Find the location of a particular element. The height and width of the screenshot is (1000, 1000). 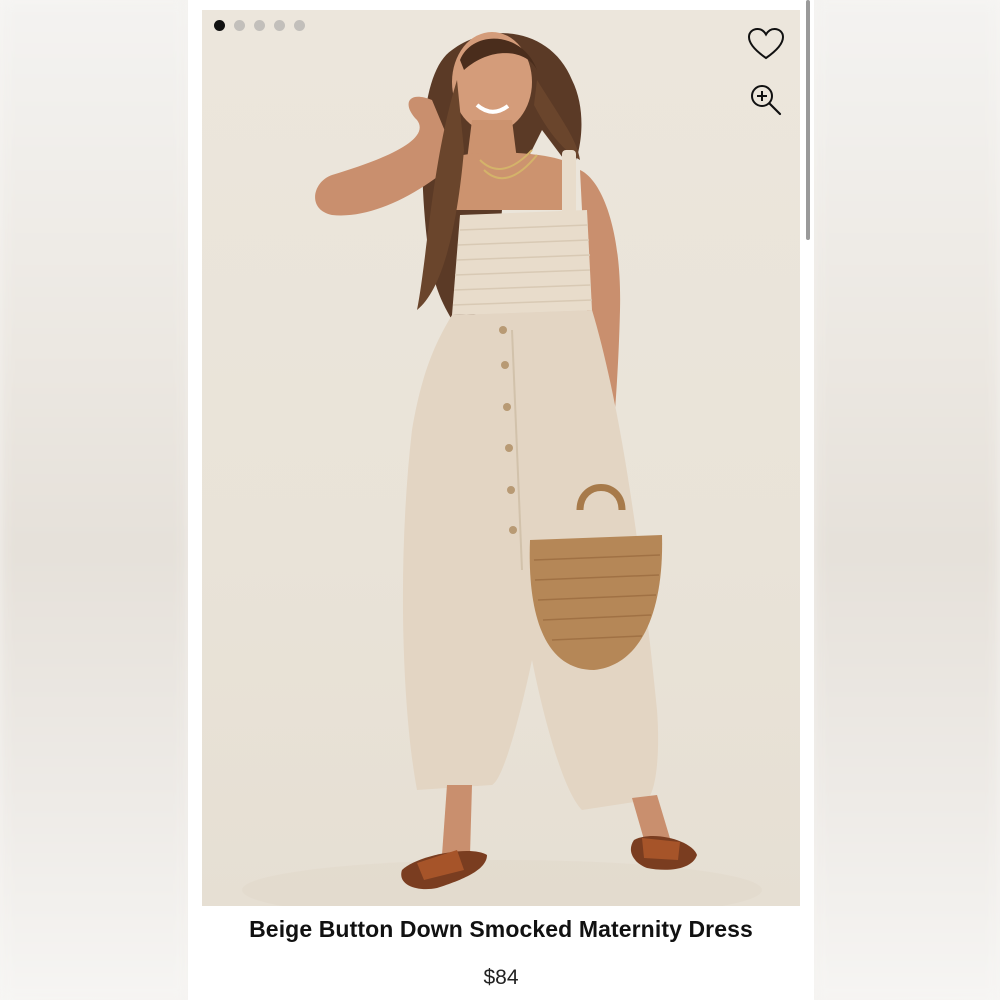

favorite-button is located at coordinates (766, 44).